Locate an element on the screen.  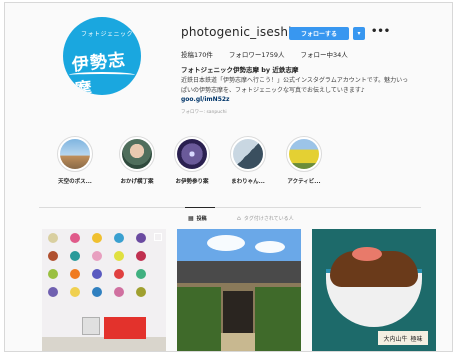
gate is located at coordinates (238, 313).